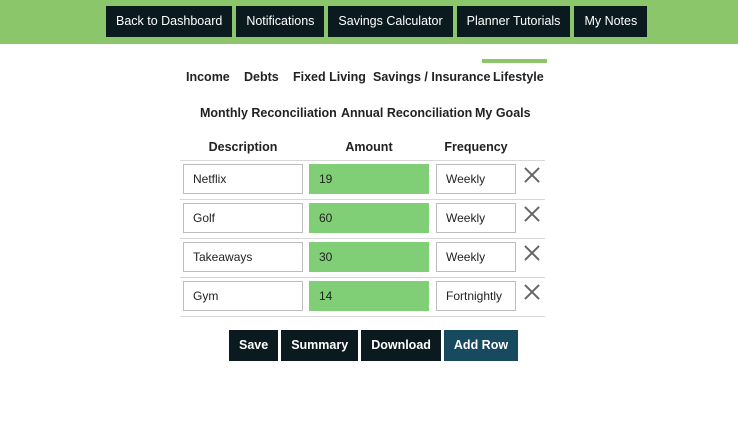  Describe the element at coordinates (280, 21) in the screenshot. I see `notifications-button: Notifications` at that location.